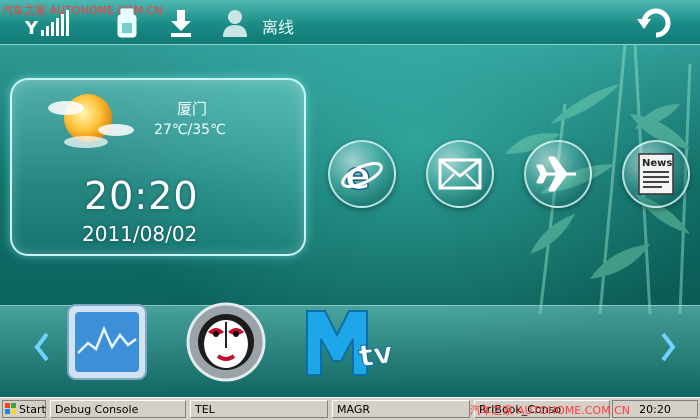 The width and height of the screenshot is (700, 420). I want to click on airplane-icon, so click(556, 174).